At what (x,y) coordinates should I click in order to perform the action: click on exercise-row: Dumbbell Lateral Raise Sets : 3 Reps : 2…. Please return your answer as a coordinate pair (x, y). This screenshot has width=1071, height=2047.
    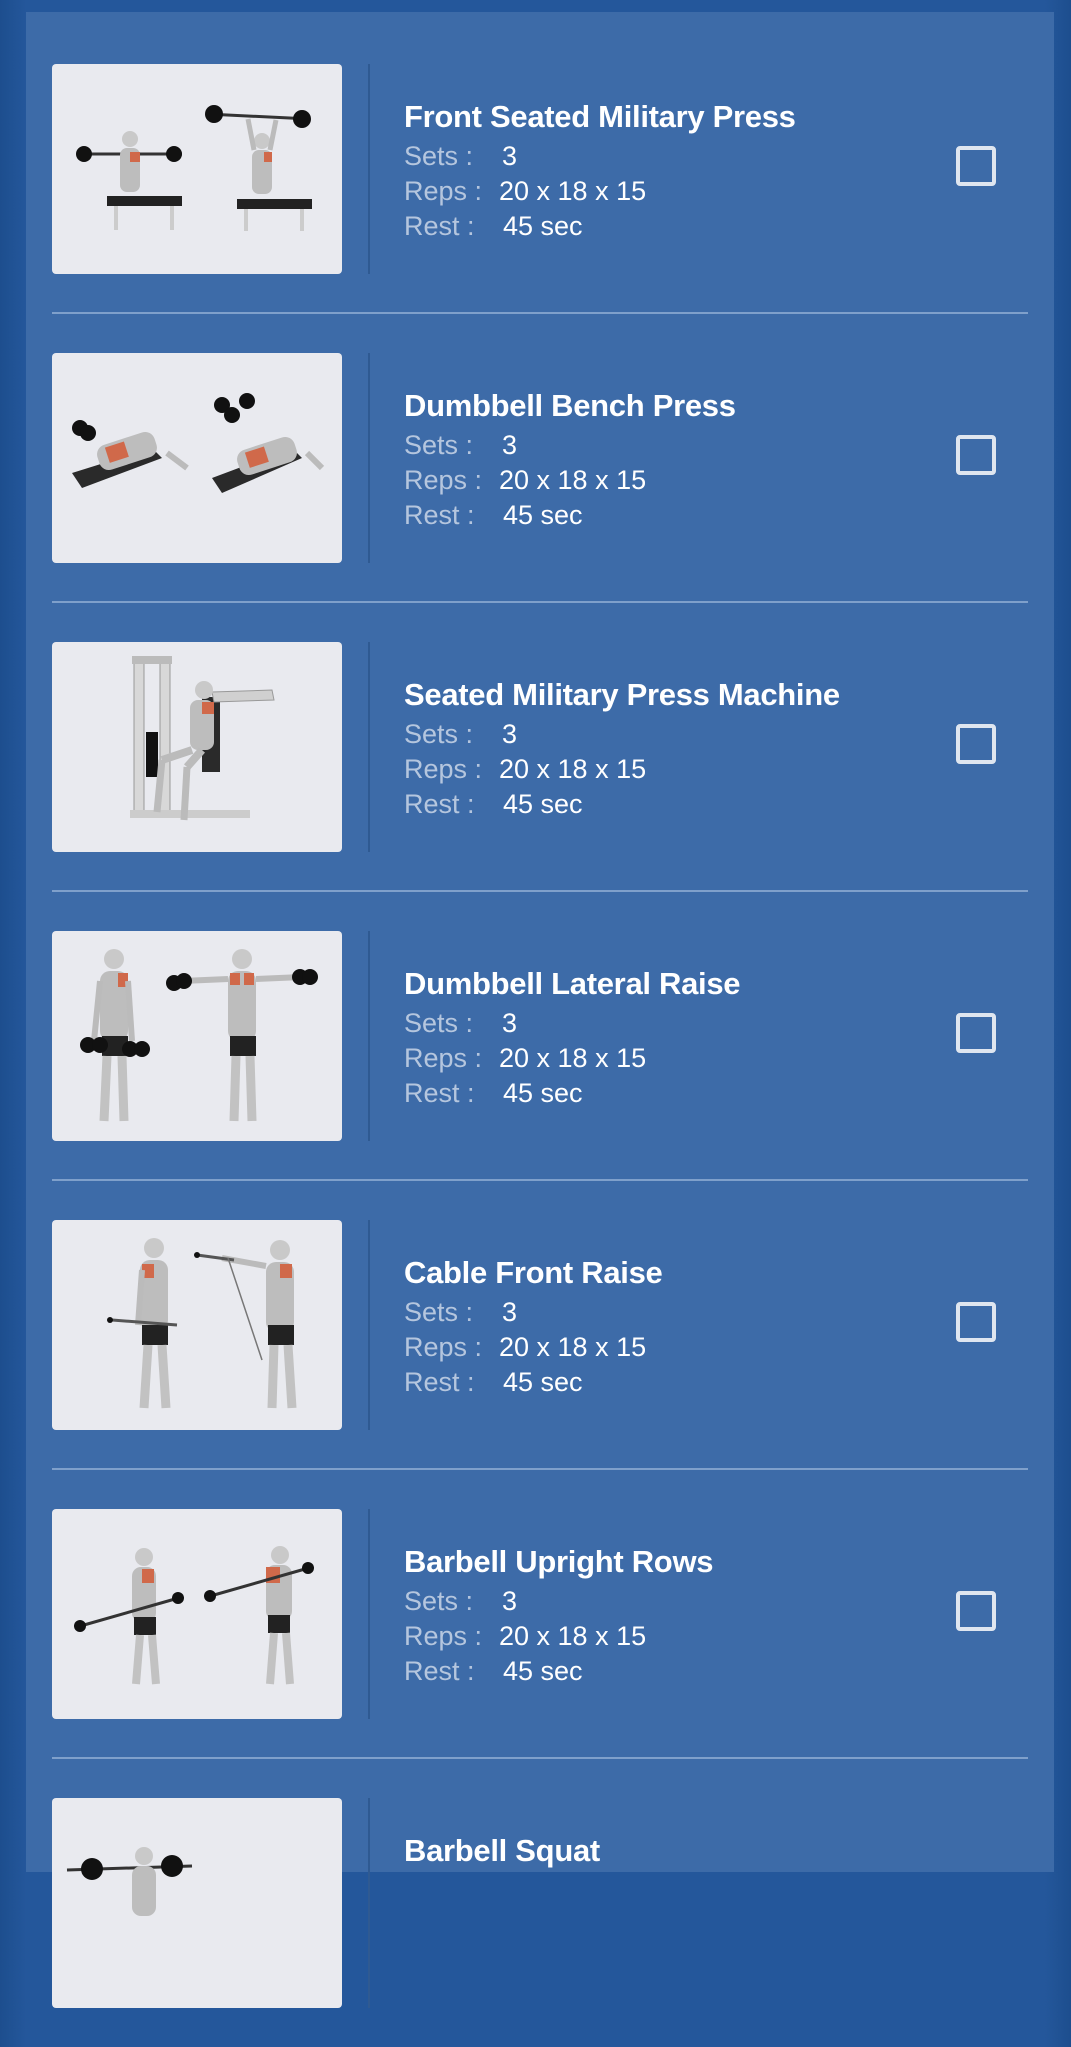
    Looking at the image, I should click on (540, 1036).